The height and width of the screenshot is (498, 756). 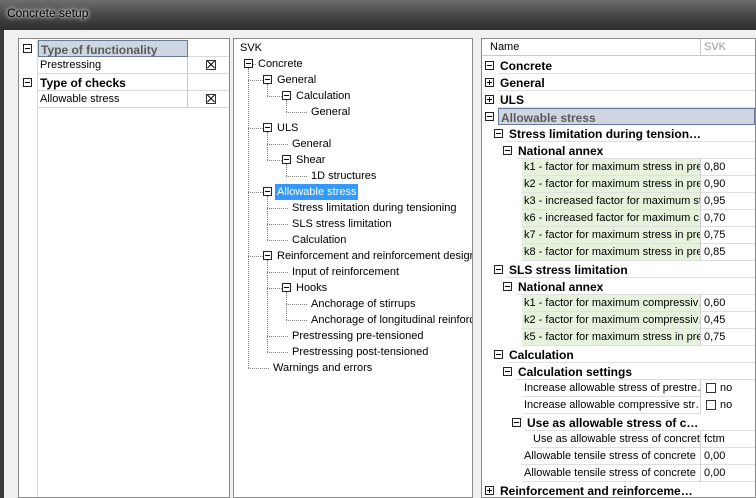 What do you see at coordinates (728, 218) in the screenshot?
I see `property-value: 0,70` at bounding box center [728, 218].